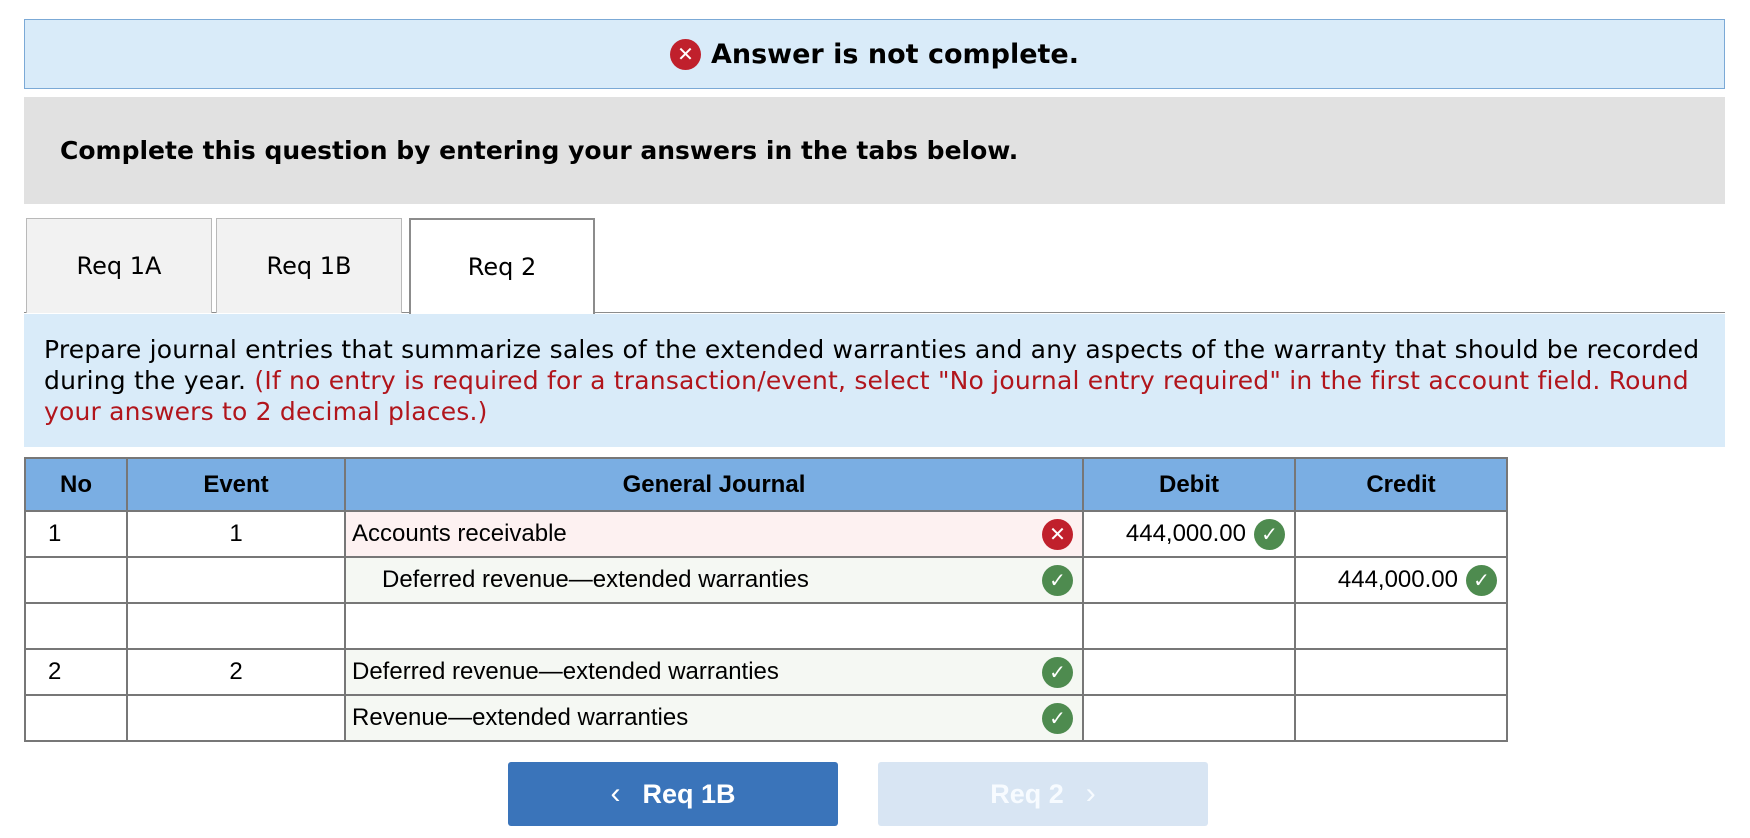 The height and width of the screenshot is (838, 1750). I want to click on account-cell: Accounts receivable ✕, so click(714, 534).